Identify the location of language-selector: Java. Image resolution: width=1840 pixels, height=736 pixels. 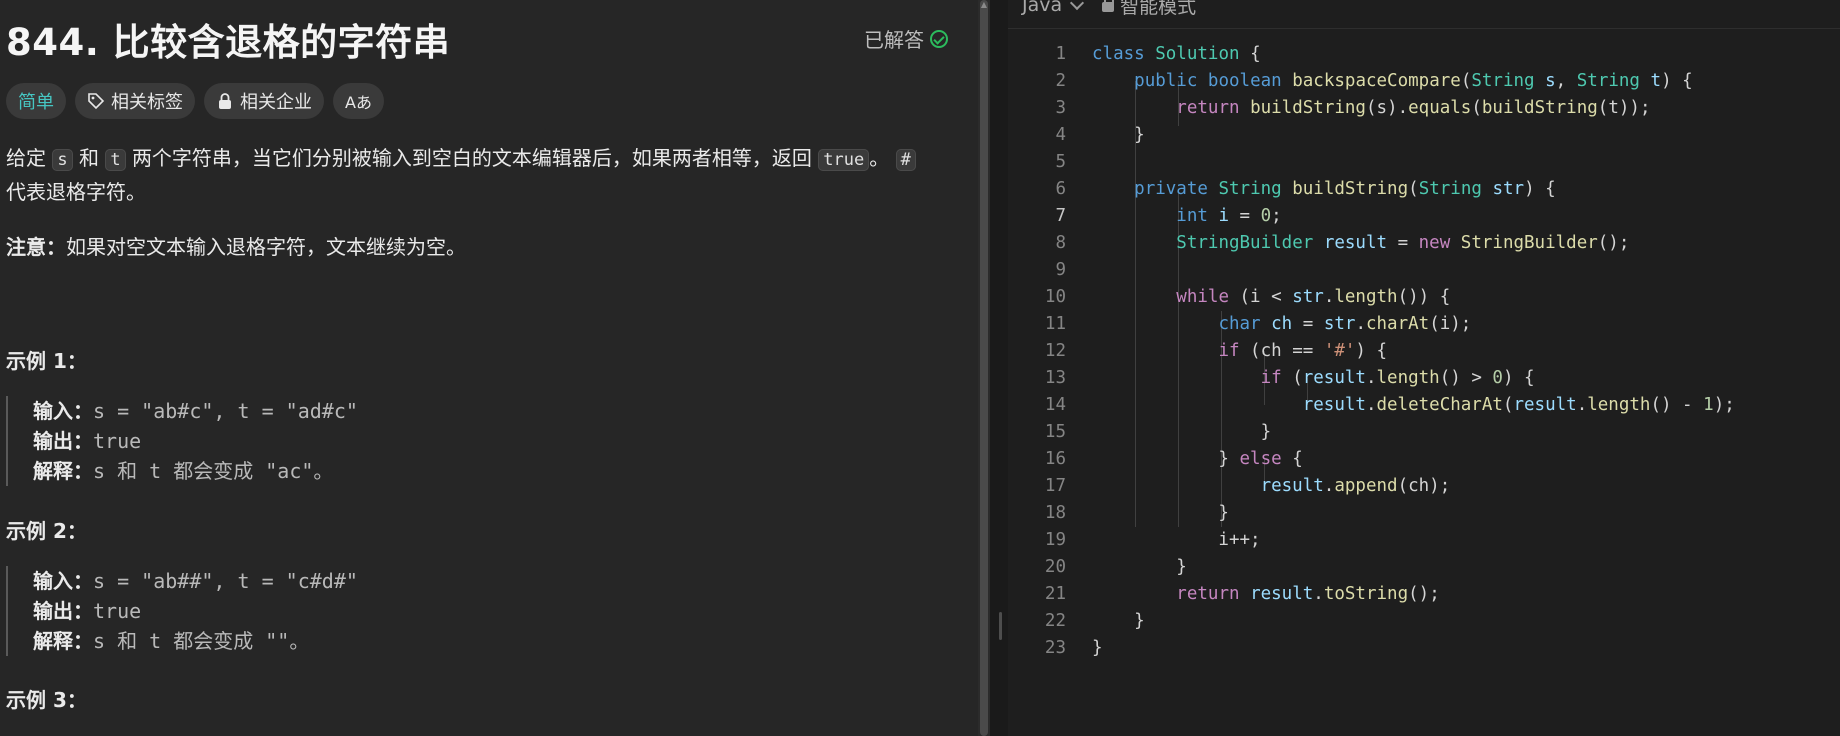
(1053, 8).